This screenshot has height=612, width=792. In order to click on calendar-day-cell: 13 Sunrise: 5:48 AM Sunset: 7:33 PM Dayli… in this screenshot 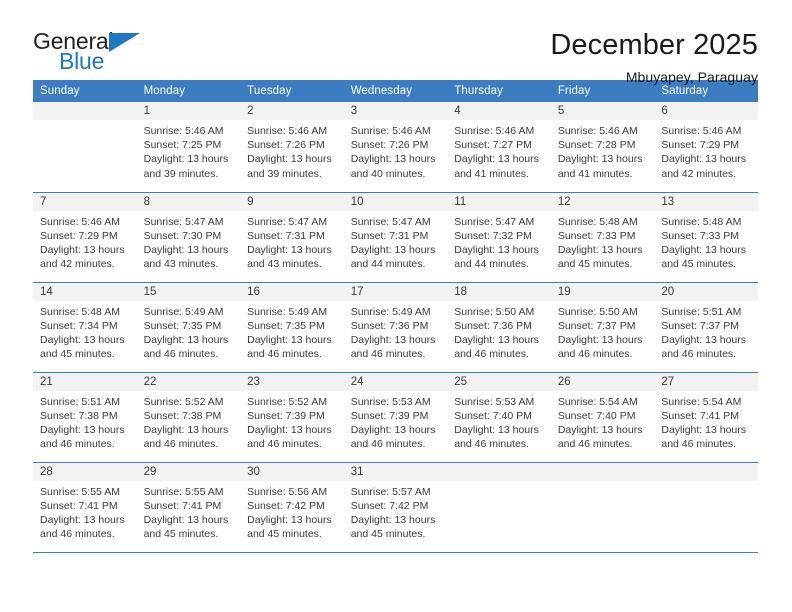, I will do `click(706, 237)`.